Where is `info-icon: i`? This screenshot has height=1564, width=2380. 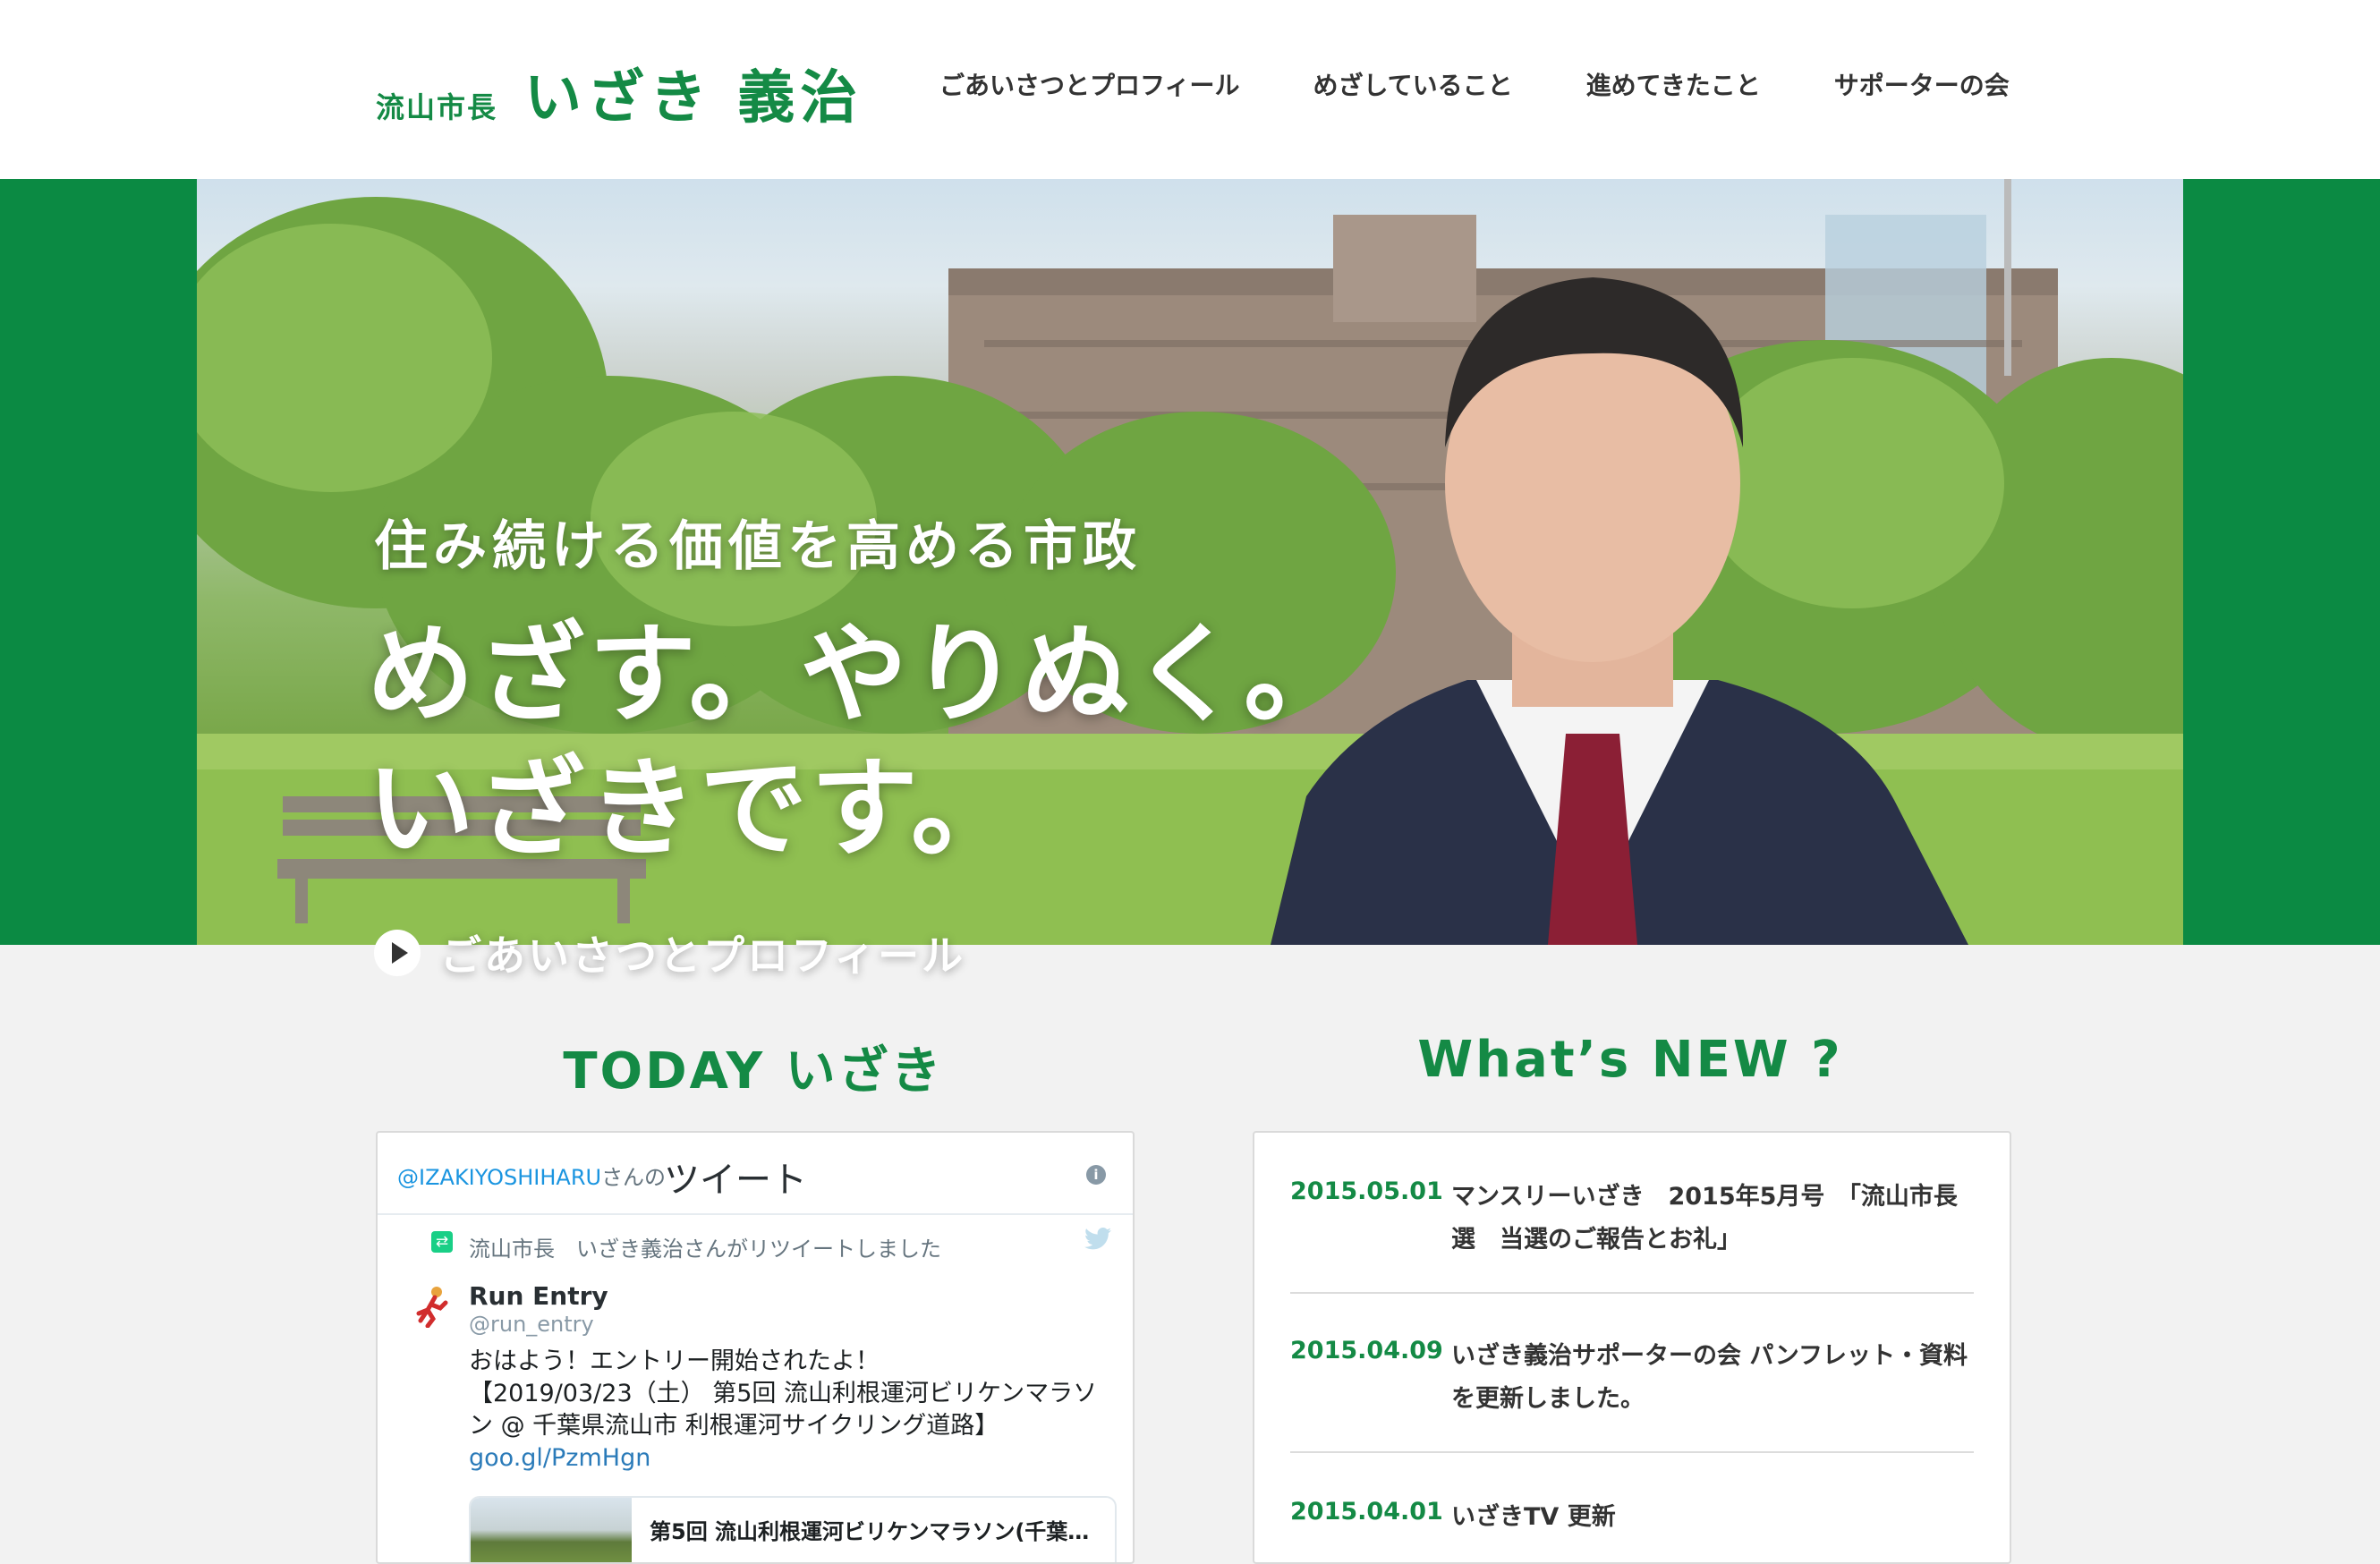
info-icon: i is located at coordinates (1096, 1175).